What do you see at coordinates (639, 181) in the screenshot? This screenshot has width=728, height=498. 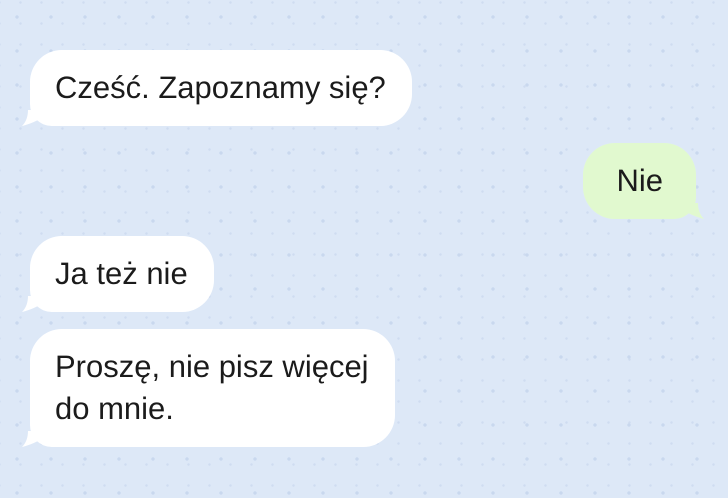 I see `message-bubble: Nie` at bounding box center [639, 181].